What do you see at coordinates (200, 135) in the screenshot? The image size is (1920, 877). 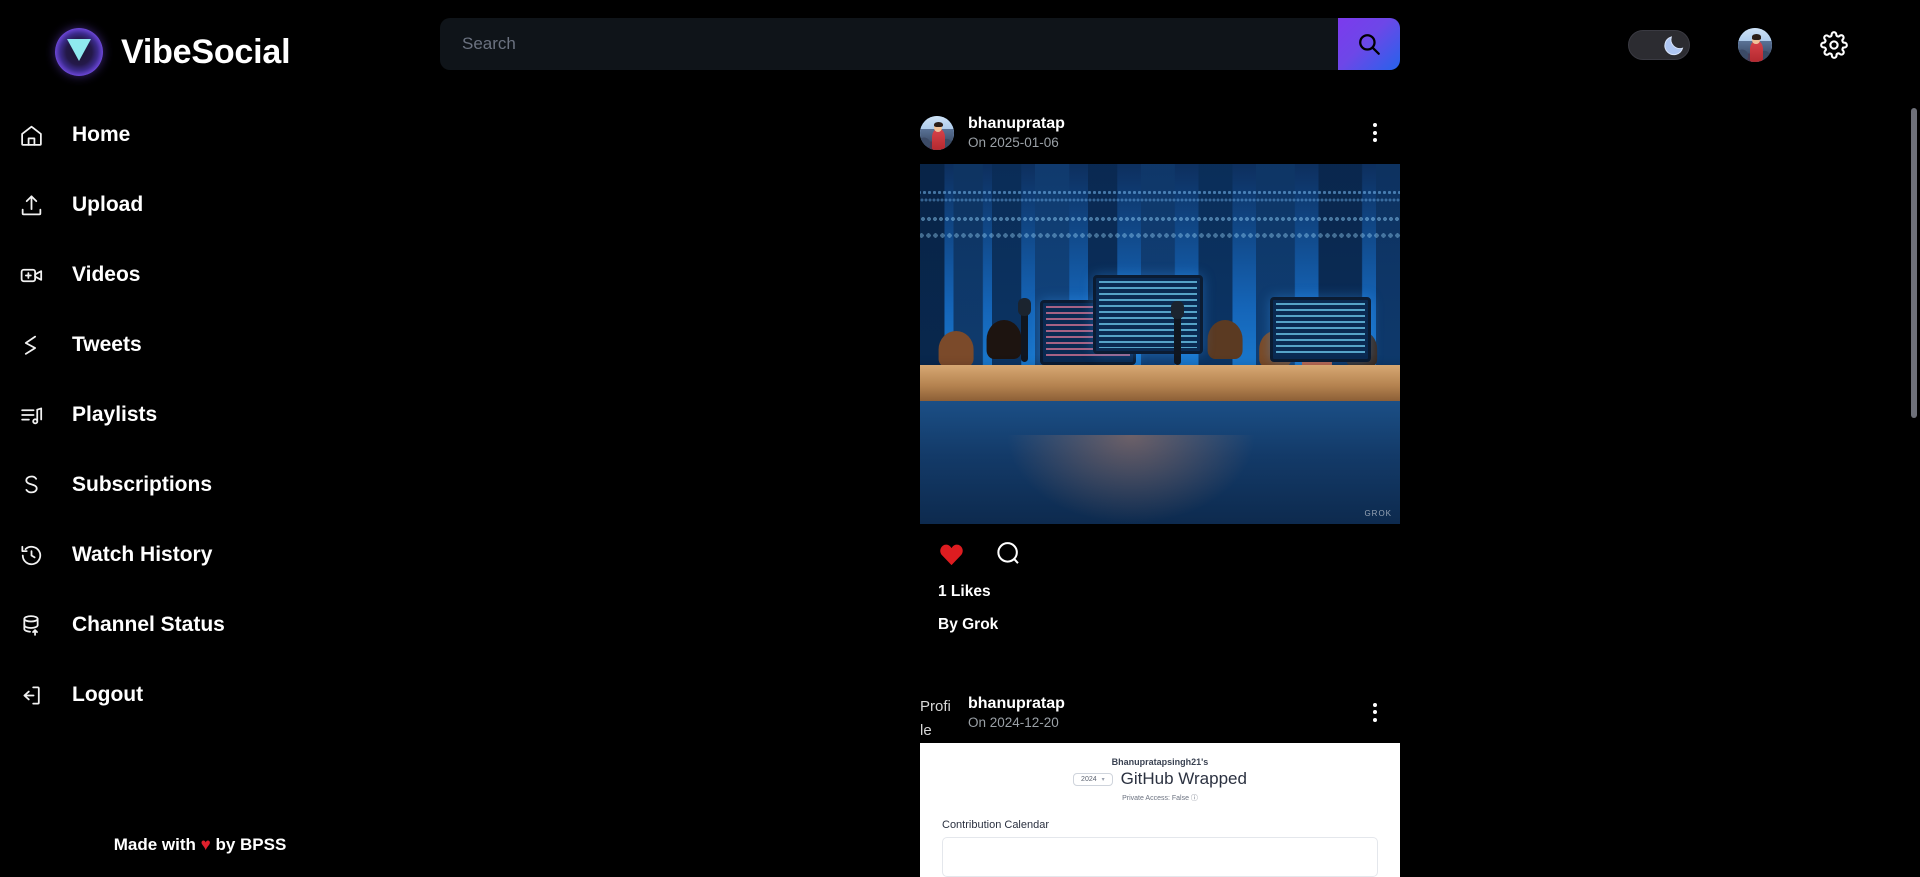 I see `sidebar-item-home: Home` at bounding box center [200, 135].